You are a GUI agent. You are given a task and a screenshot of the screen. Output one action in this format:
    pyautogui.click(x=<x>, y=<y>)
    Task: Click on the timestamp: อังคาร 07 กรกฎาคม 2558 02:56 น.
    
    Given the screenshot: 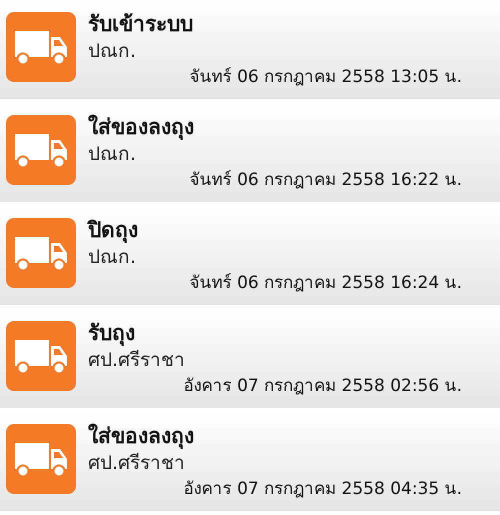 What is the action you would take?
    pyautogui.click(x=323, y=386)
    